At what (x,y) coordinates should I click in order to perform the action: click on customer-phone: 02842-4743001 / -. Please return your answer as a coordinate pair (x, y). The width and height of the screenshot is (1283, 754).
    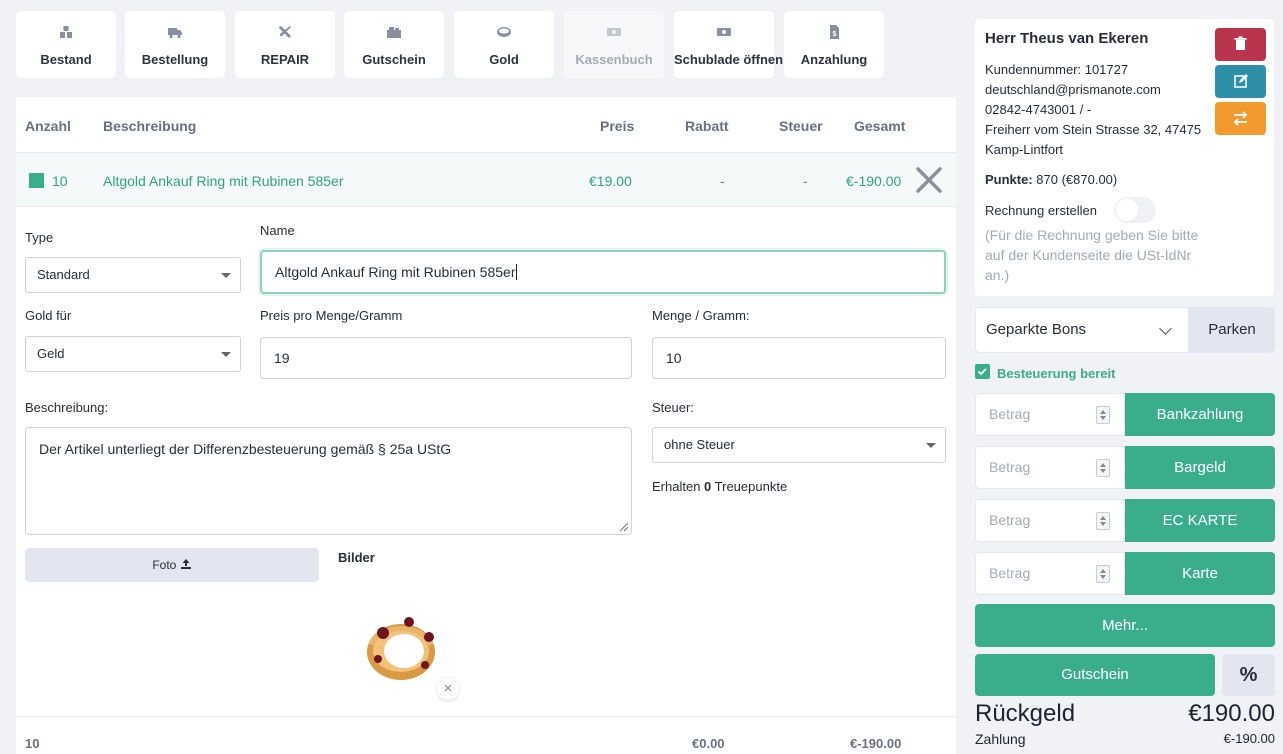
    Looking at the image, I should click on (1038, 109).